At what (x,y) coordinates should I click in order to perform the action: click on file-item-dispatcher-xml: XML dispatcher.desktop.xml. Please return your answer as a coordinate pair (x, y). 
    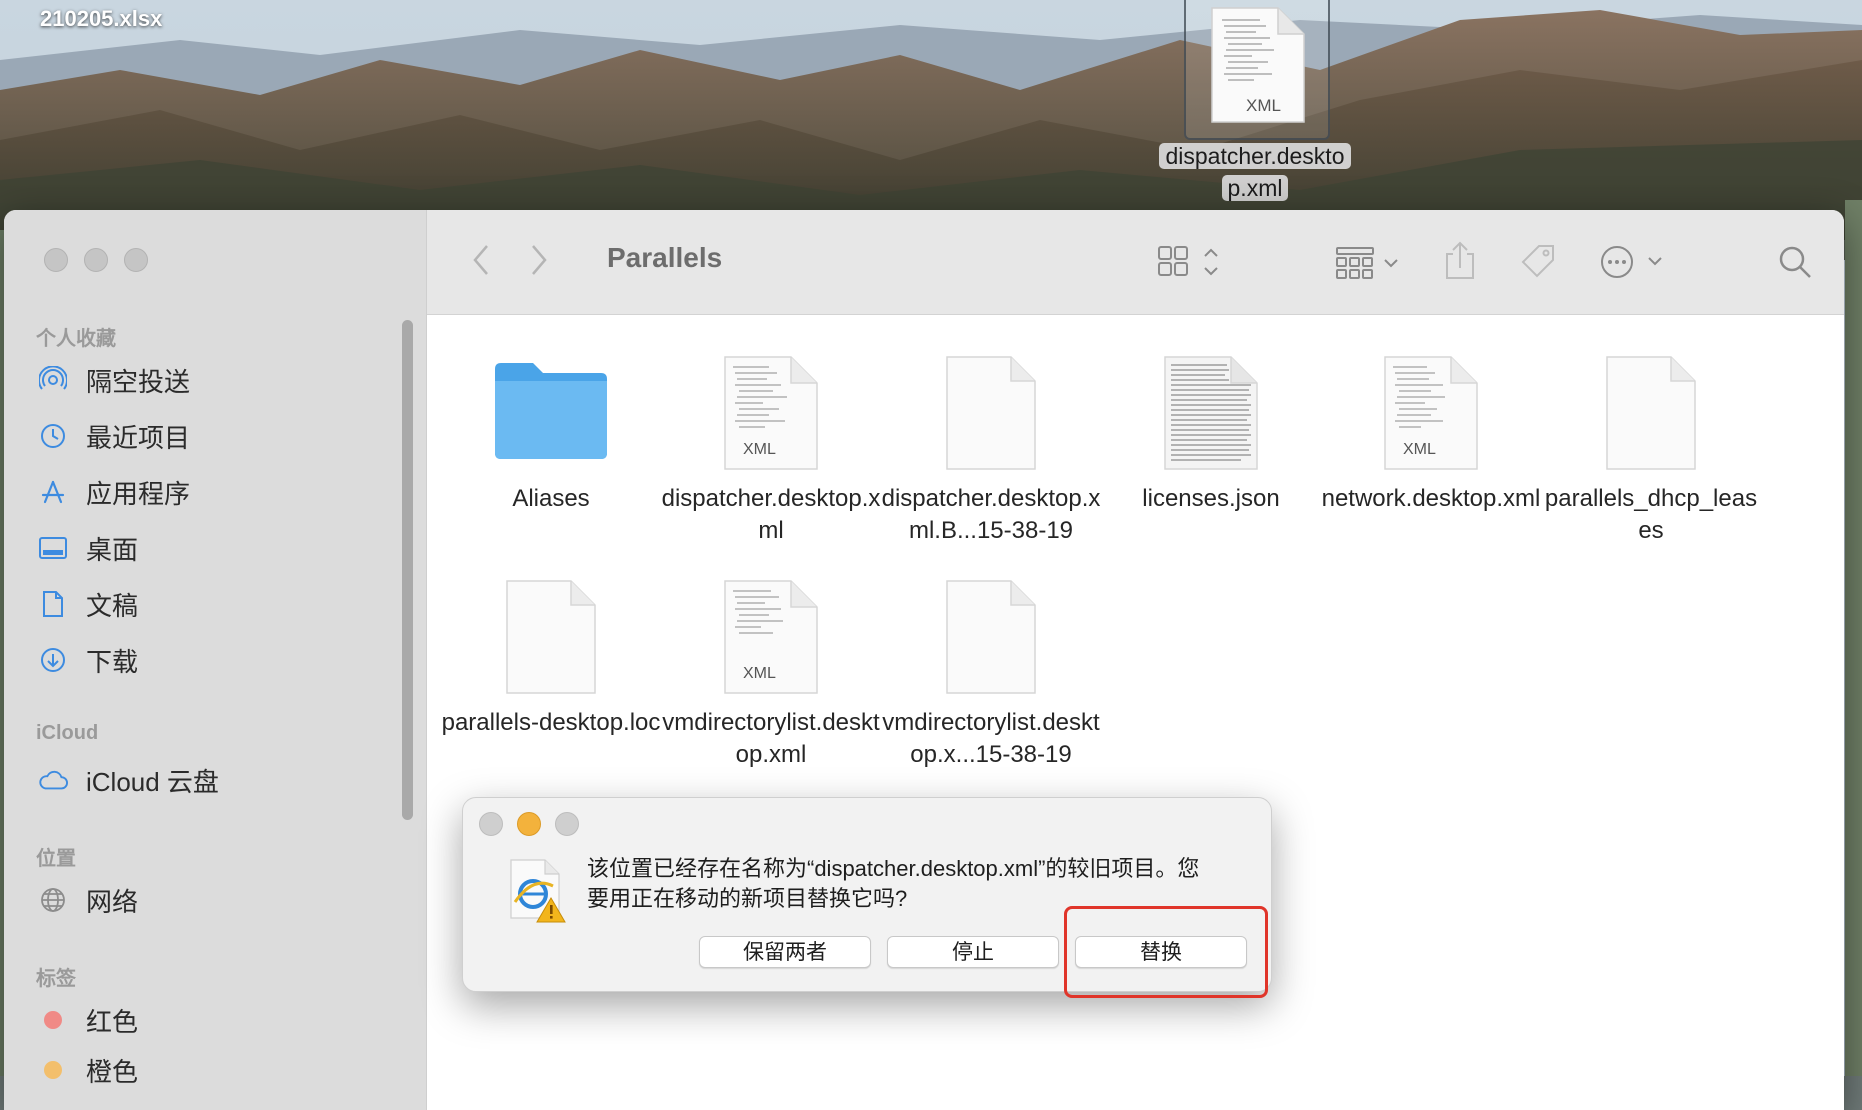
    Looking at the image, I should click on (771, 449).